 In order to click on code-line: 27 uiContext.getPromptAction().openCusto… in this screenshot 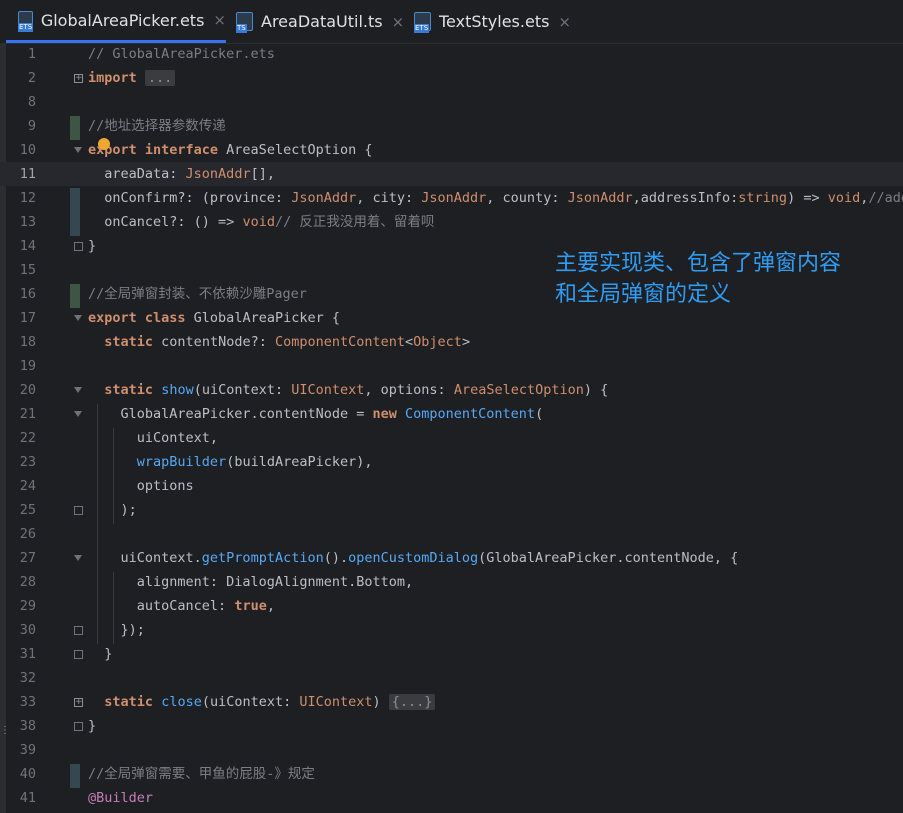, I will do `click(451, 558)`.